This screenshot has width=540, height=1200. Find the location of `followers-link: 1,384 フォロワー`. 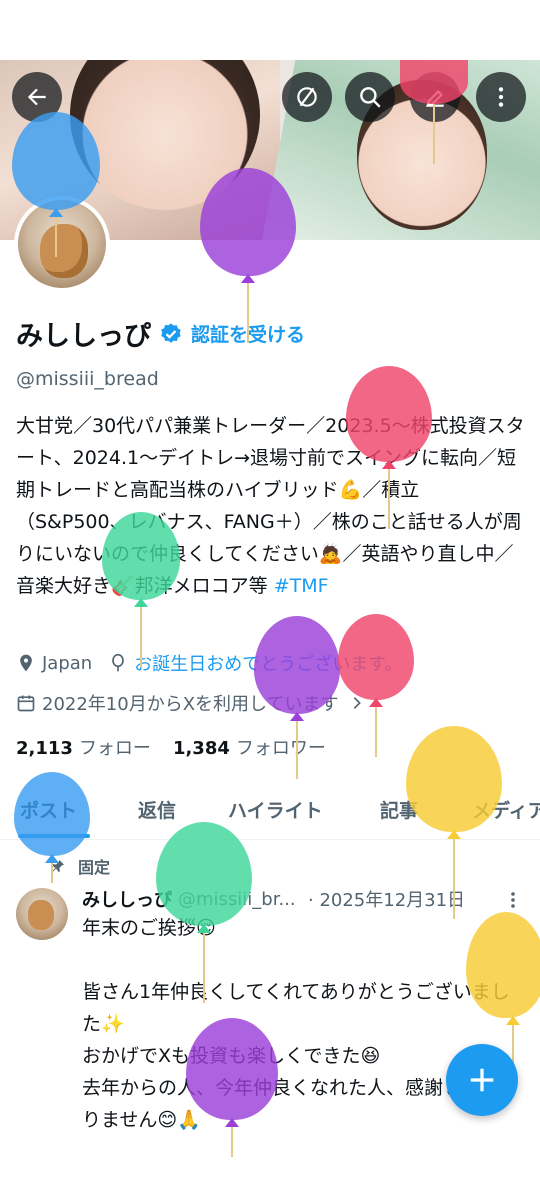

followers-link: 1,384 フォロワー is located at coordinates (249, 747).